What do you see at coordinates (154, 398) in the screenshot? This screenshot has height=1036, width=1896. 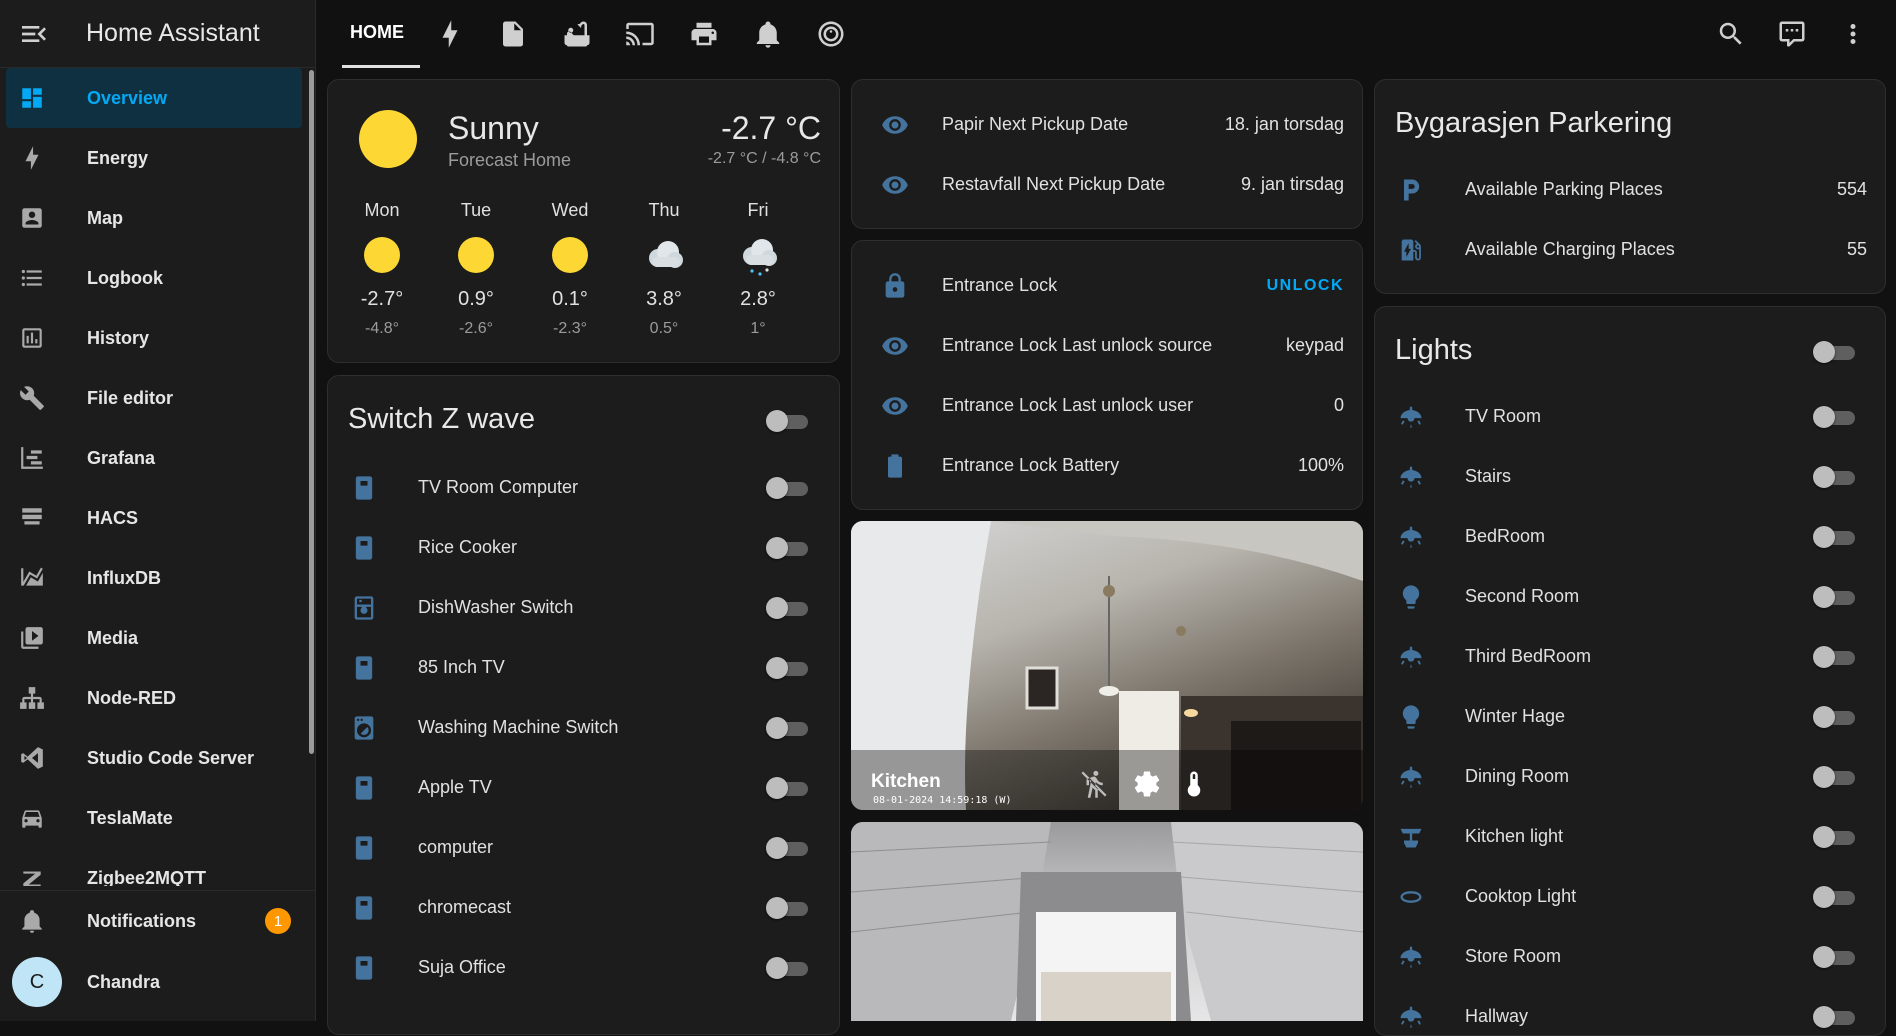 I see `sidebar-item-file-editor: File editor` at bounding box center [154, 398].